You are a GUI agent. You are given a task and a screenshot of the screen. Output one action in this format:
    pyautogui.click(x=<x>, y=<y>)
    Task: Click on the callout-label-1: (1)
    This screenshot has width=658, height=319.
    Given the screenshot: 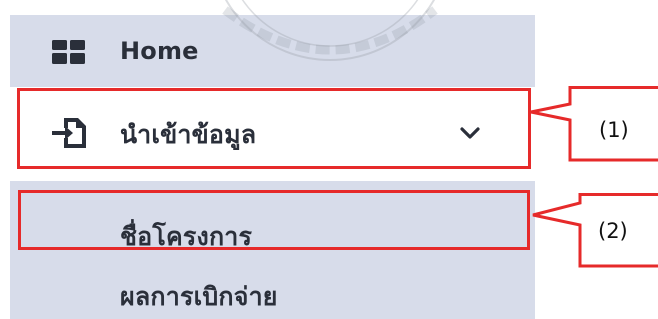 What is the action you would take?
    pyautogui.click(x=614, y=130)
    